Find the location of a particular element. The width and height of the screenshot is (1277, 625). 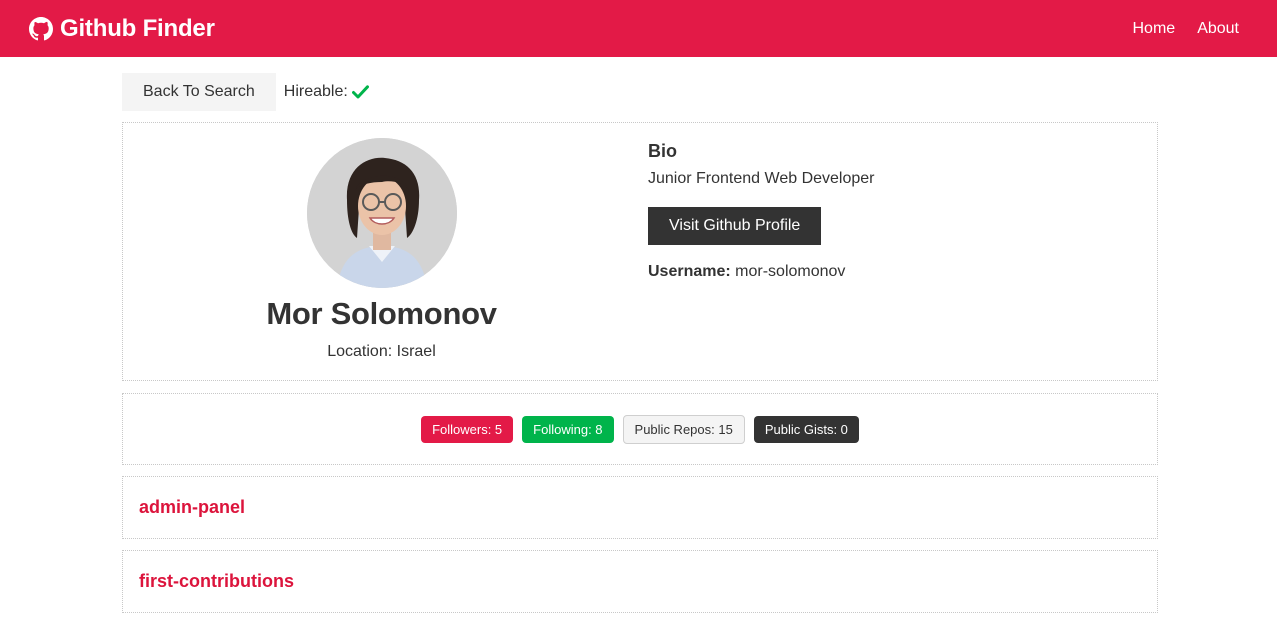

user-name: Mor Solomonov is located at coordinates (381, 313).